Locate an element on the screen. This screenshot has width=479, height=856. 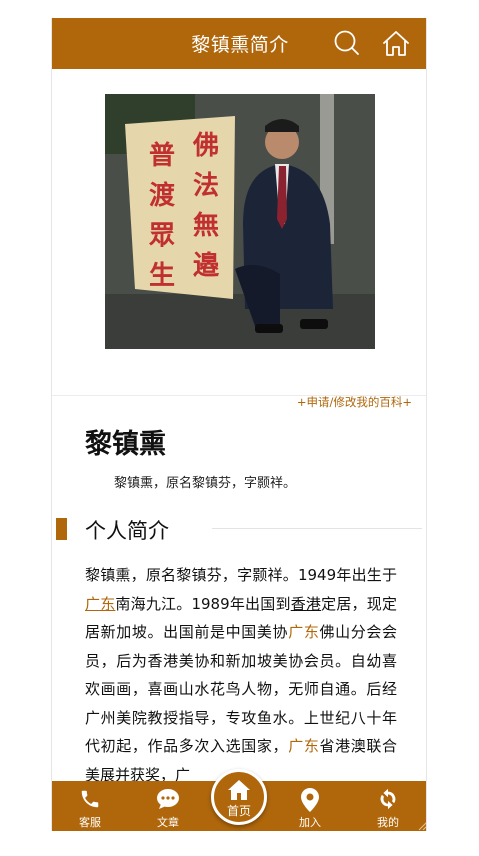
section-marker is located at coordinates (61, 529).